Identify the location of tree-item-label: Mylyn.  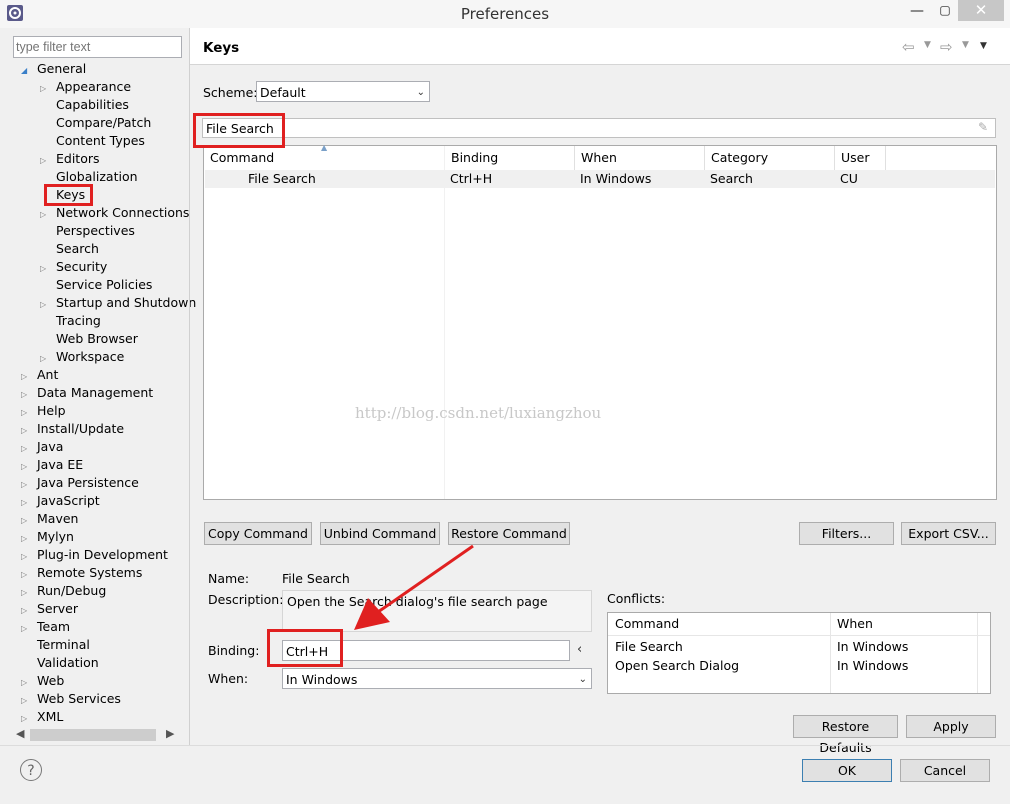
(55, 536).